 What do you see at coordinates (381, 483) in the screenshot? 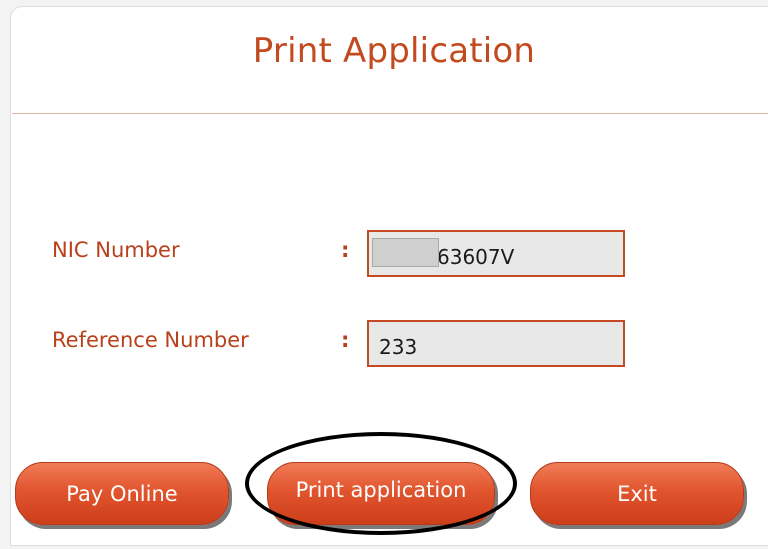
I see `highlight-annotation-circle` at bounding box center [381, 483].